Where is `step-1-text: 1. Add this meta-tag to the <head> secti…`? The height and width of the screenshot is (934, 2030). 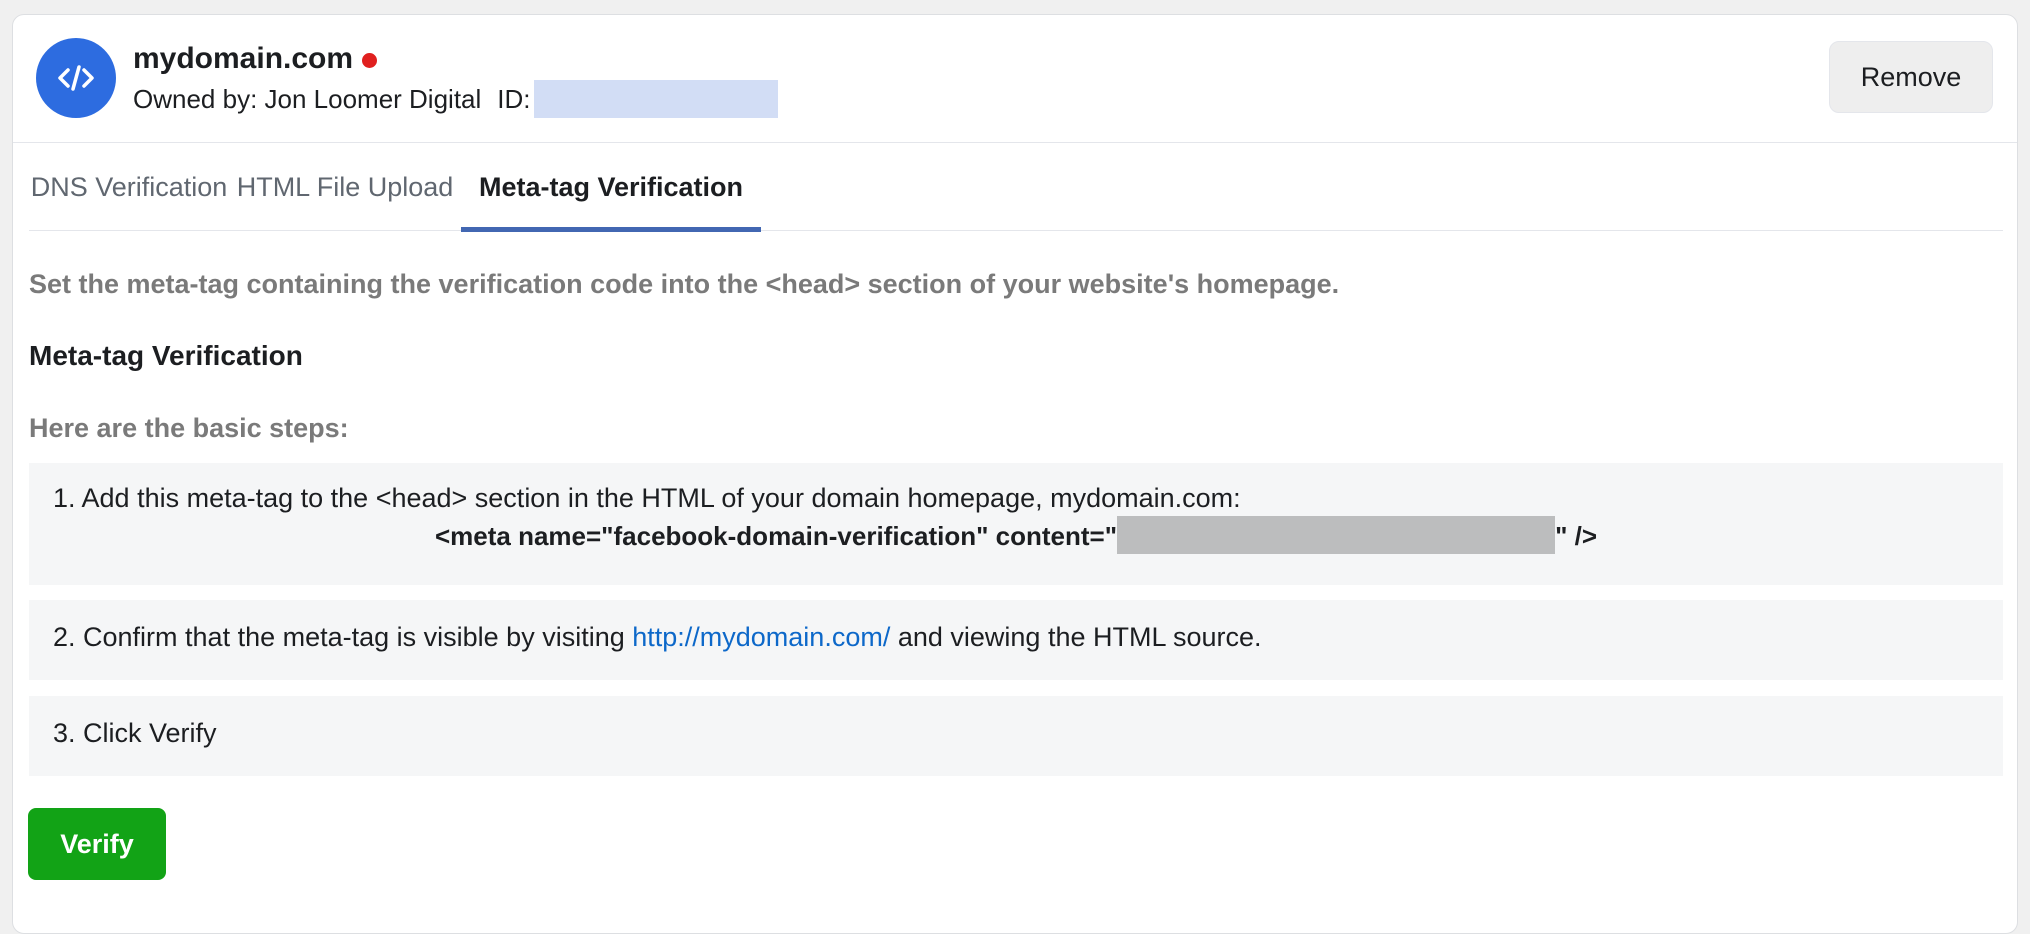 step-1-text: 1. Add this meta-tag to the <head> secti… is located at coordinates (647, 498).